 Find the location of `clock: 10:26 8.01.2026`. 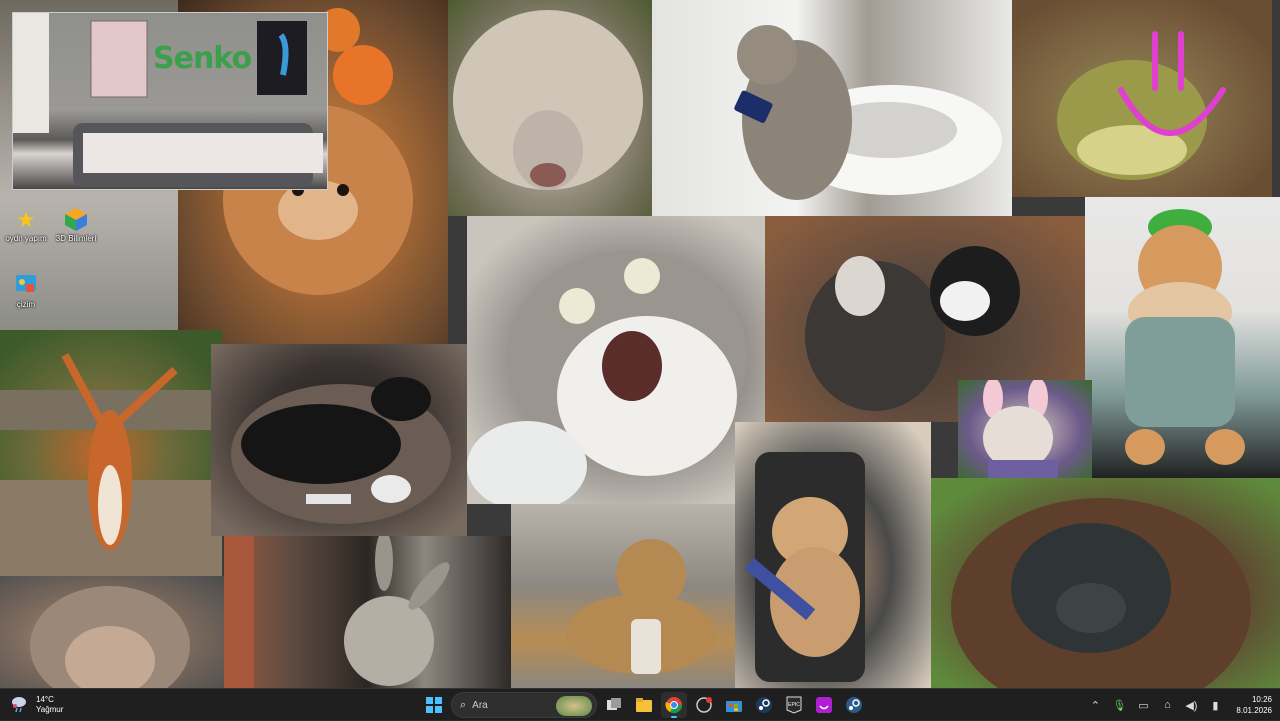

clock: 10:26 8.01.2026 is located at coordinates (1254, 705).